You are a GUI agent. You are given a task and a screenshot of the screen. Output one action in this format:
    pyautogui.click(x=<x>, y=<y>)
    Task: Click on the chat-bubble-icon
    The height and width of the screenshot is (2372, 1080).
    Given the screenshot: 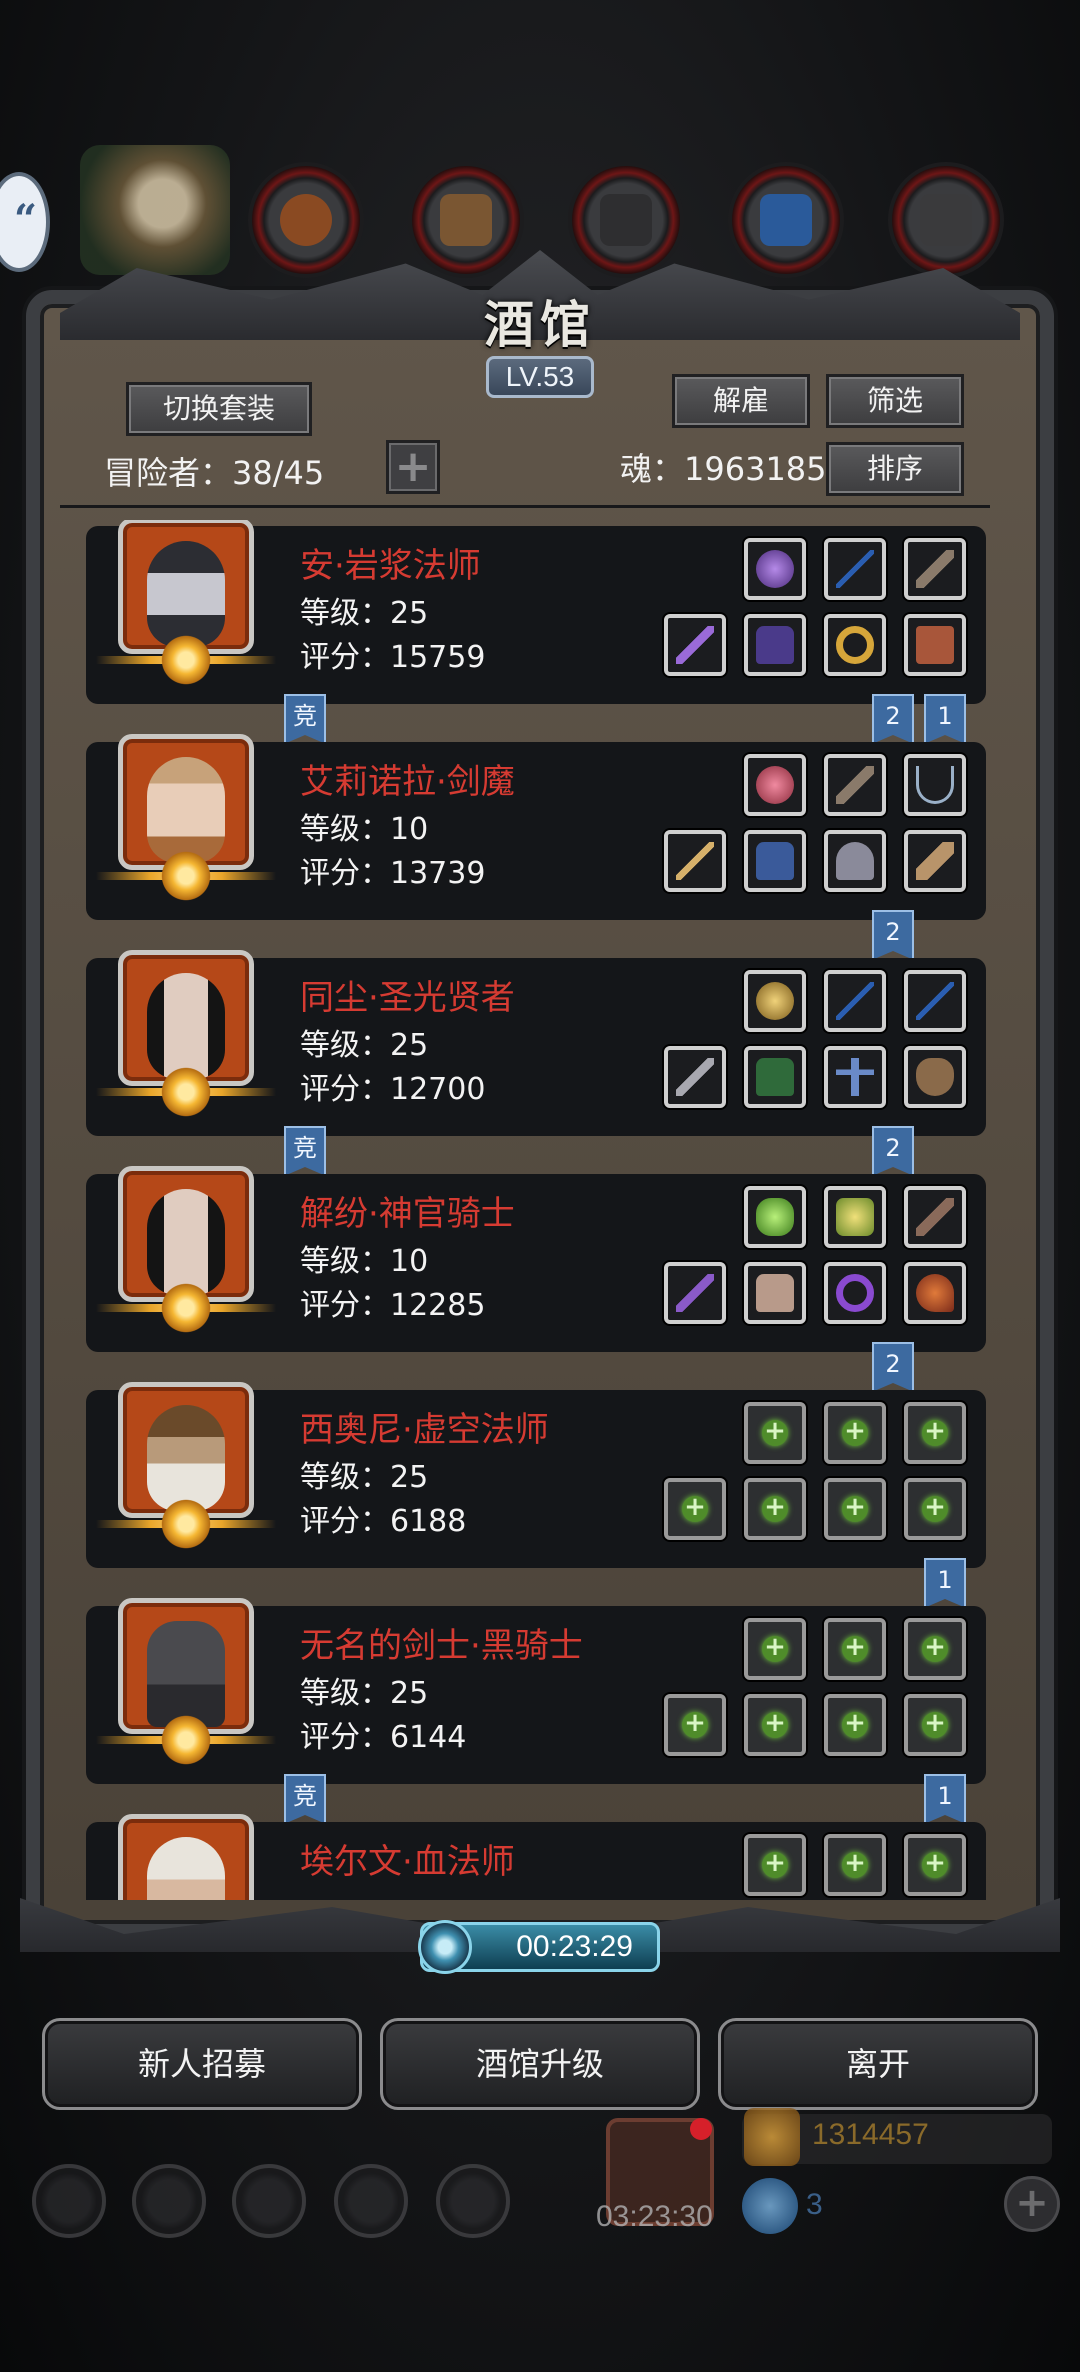 What is the action you would take?
    pyautogui.click(x=25, y=222)
    